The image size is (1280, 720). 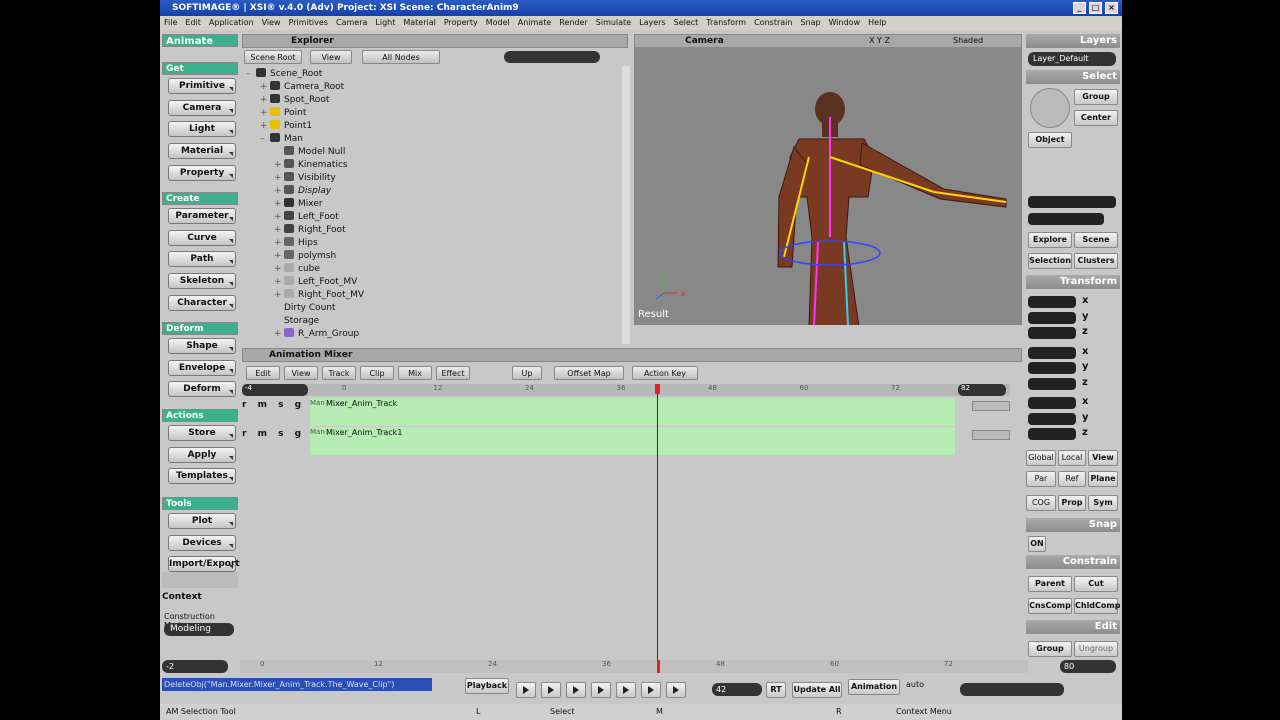 I want to click on explorer-scrollbar, so click(x=626, y=205).